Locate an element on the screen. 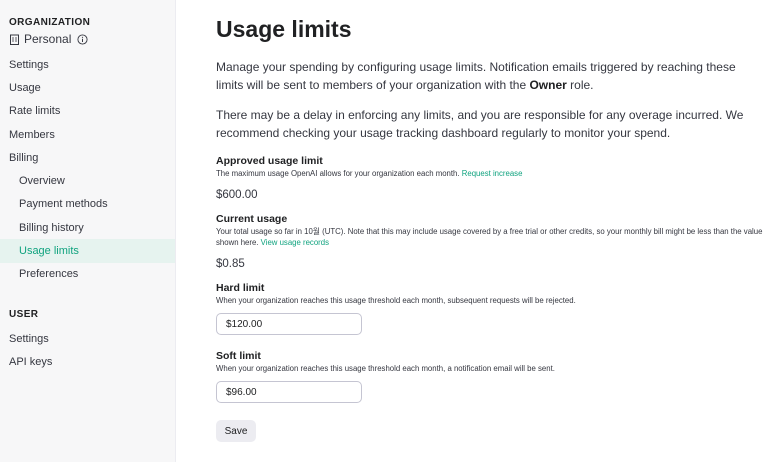 This screenshot has width=773, height=462. sidebar-item-settings: Settings is located at coordinates (87, 64).